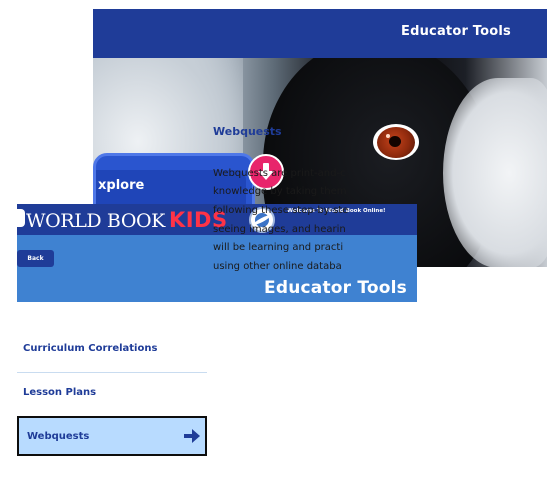 The height and width of the screenshot is (498, 547). Describe the element at coordinates (58, 436) in the screenshot. I see `sidebar-item-label: Webquests` at that location.